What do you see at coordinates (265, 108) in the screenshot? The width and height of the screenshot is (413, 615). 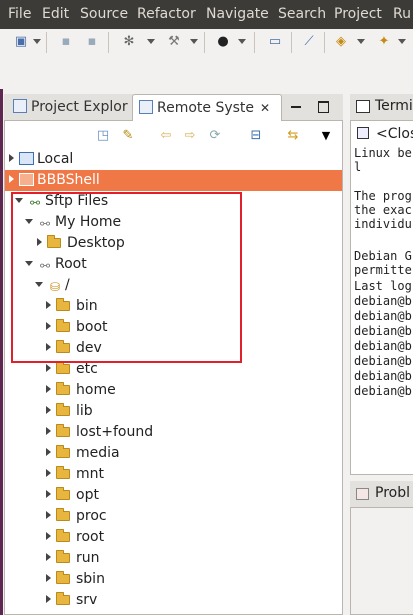 I see `close-icon: ✕` at bounding box center [265, 108].